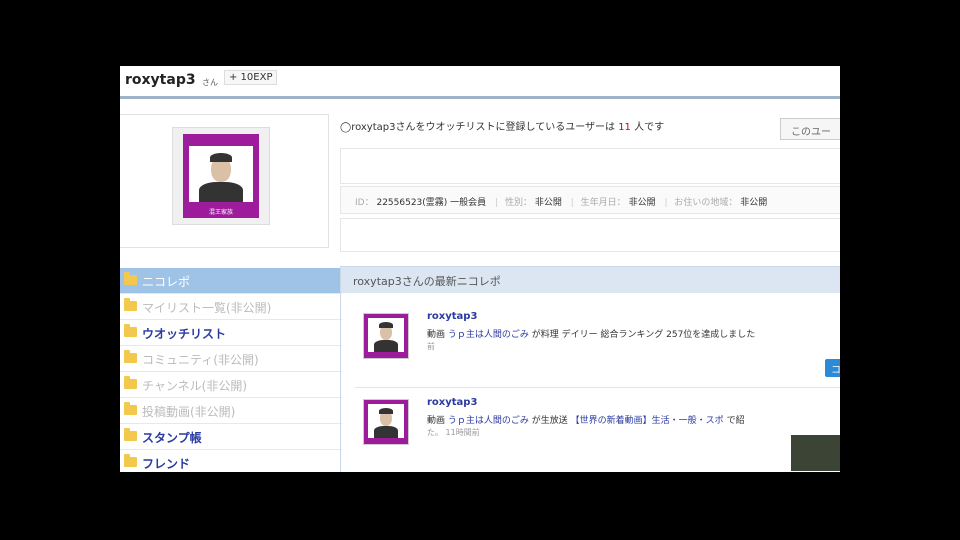 The height and width of the screenshot is (540, 960). I want to click on video-thumbnail, so click(815, 453).